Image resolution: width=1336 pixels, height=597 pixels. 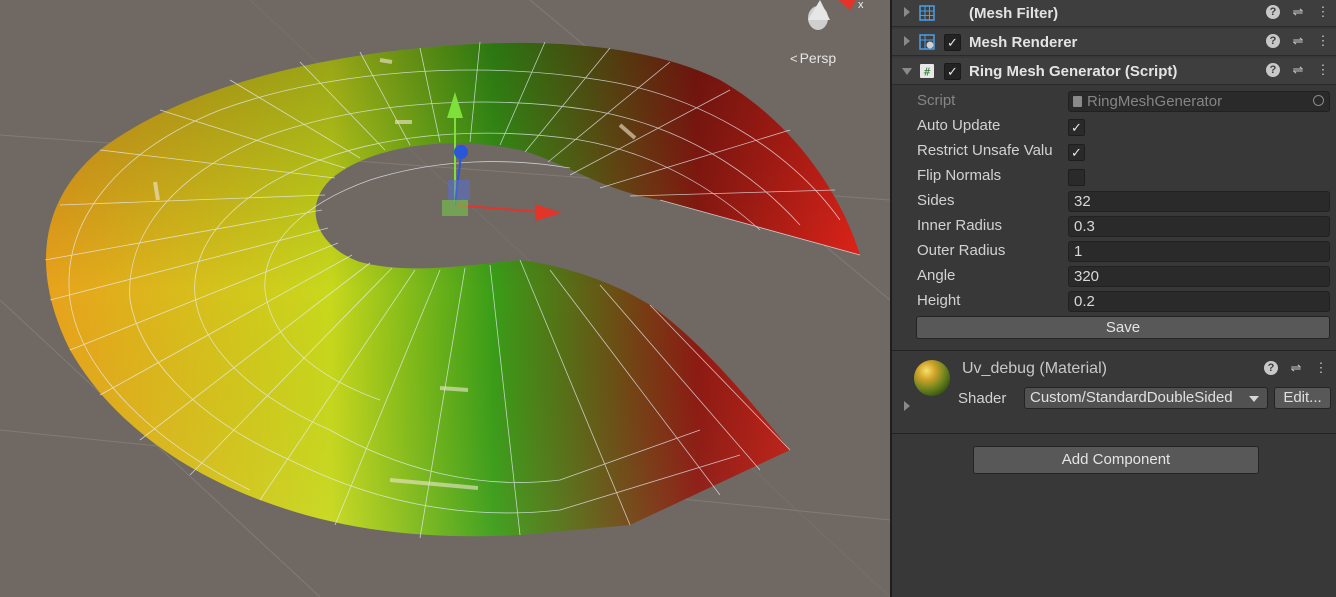 What do you see at coordinates (1155, 101) in the screenshot?
I see `script-field-value: RingMeshGenerator` at bounding box center [1155, 101].